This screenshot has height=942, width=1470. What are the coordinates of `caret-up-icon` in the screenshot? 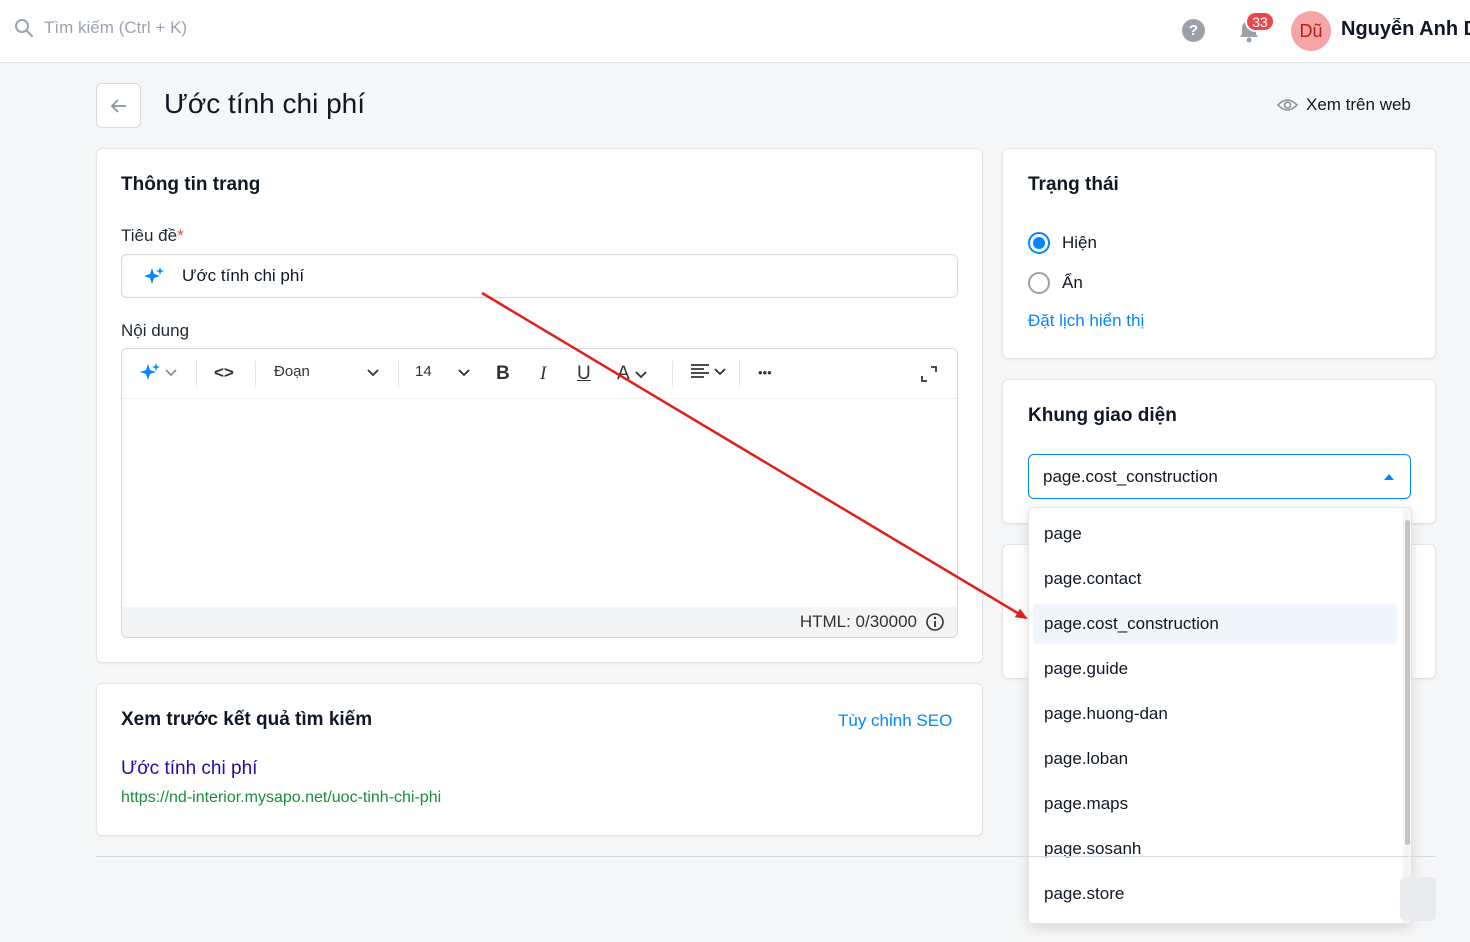 It's located at (1389, 477).